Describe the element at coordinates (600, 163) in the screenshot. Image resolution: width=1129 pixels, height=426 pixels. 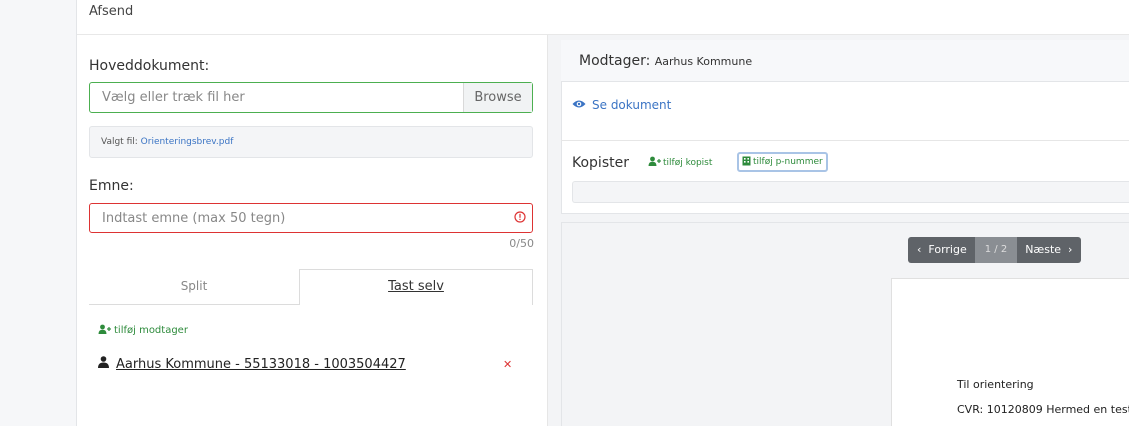
I see `copies-label: Kopister` at that location.